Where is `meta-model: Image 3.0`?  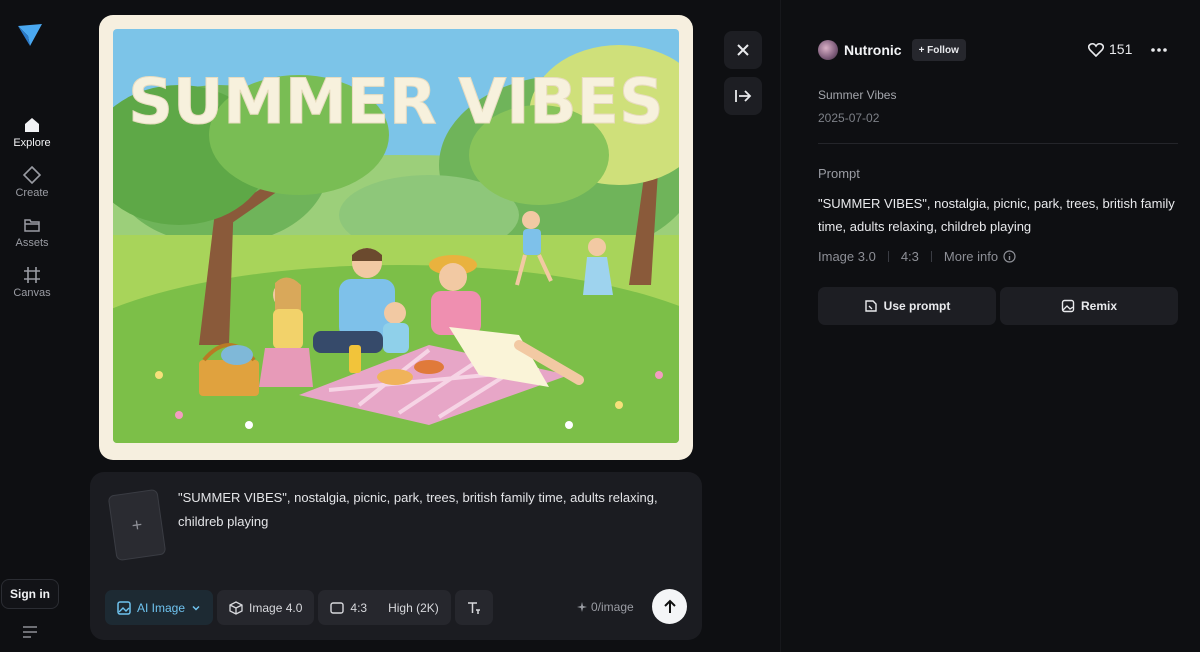 meta-model: Image 3.0 is located at coordinates (847, 256).